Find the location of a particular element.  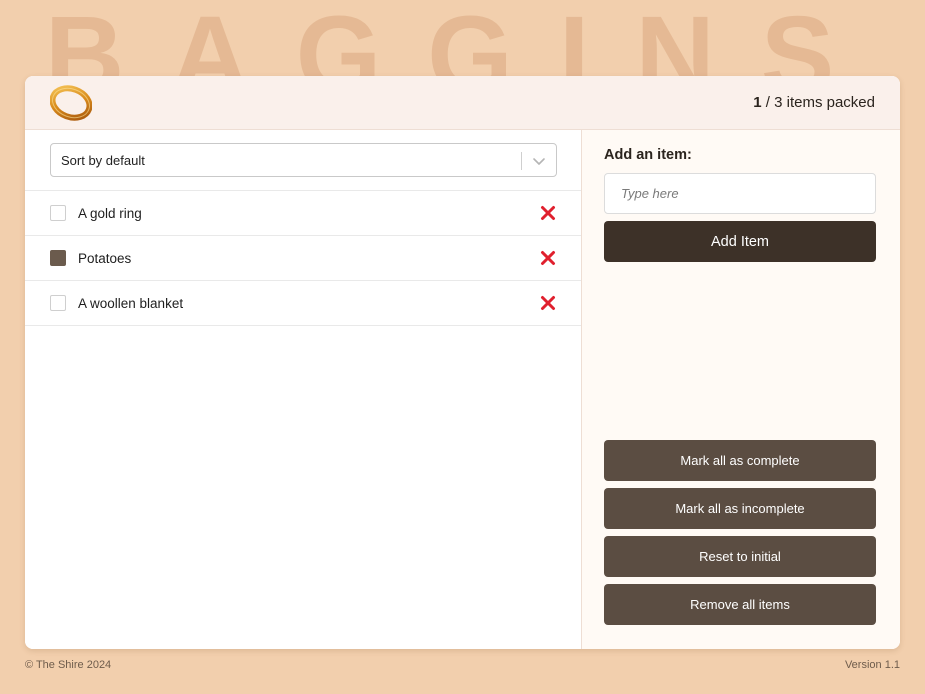

counter-text: / 3 items packed is located at coordinates (818, 102).